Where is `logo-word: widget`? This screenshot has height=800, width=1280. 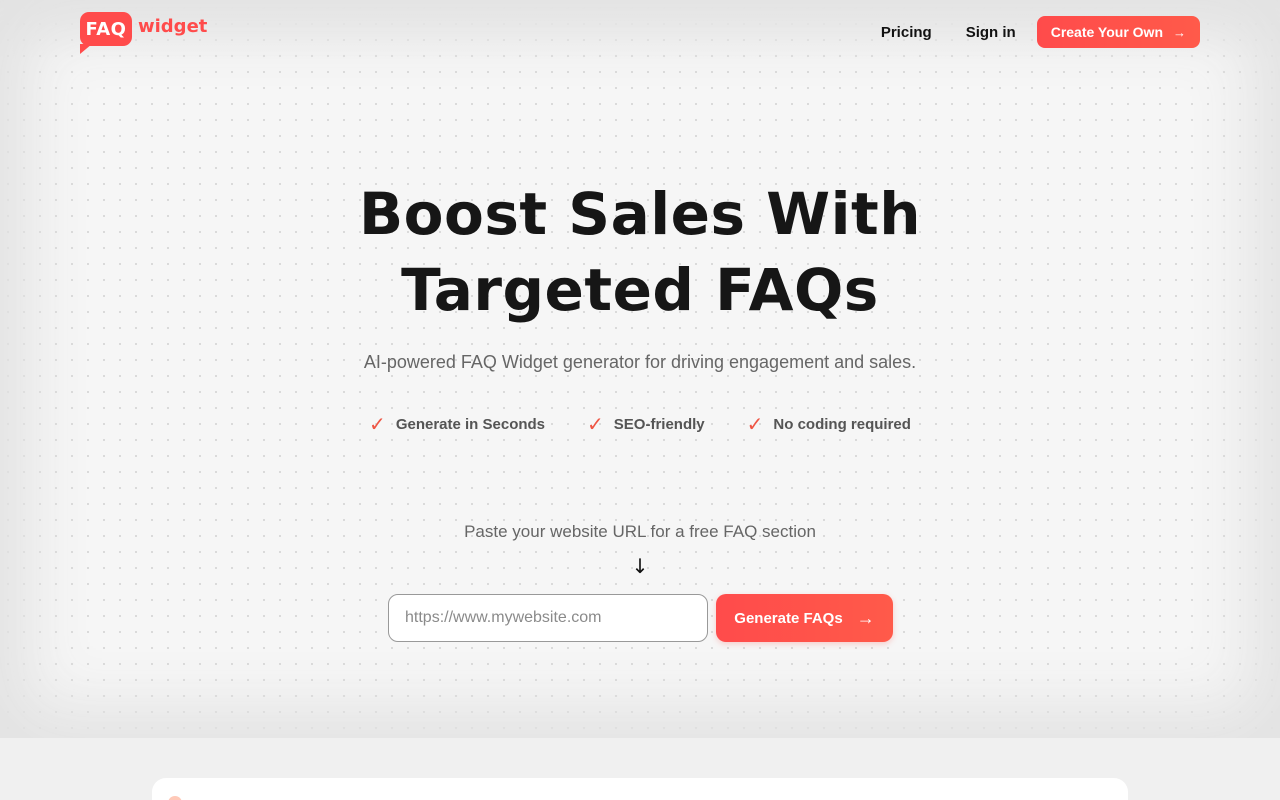 logo-word: widget is located at coordinates (173, 26).